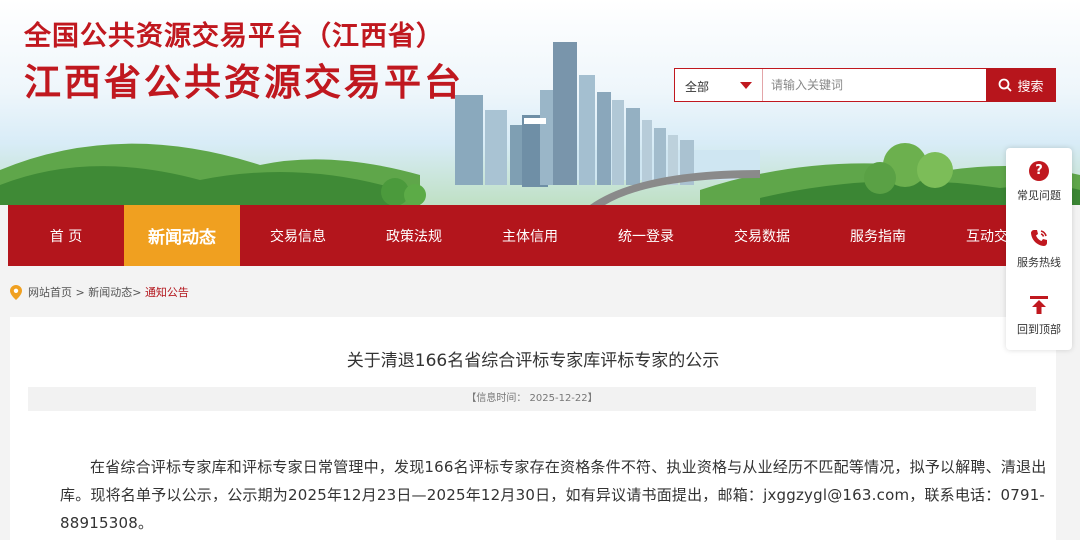 This screenshot has height=540, width=1080. Describe the element at coordinates (182, 235) in the screenshot. I see `nav-item-news: 新闻动态` at that location.